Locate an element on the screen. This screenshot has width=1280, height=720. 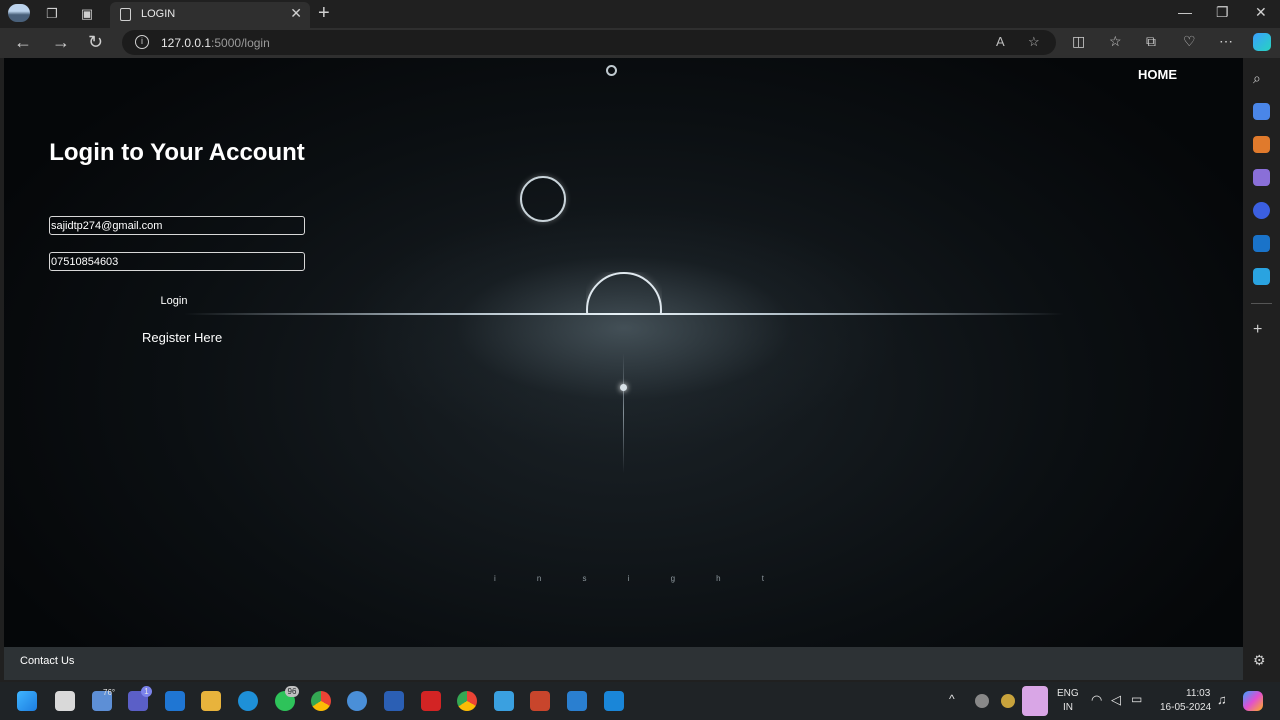
copilot-taskbar-icon is located at coordinates (1253, 701).